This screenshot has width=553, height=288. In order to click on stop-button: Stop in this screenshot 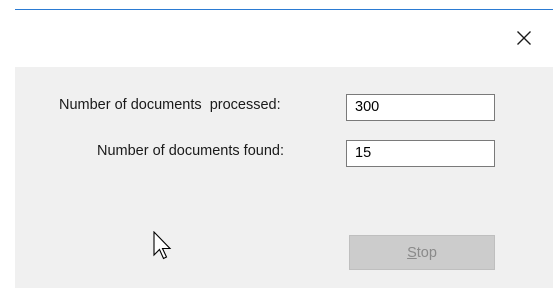, I will do `click(422, 252)`.